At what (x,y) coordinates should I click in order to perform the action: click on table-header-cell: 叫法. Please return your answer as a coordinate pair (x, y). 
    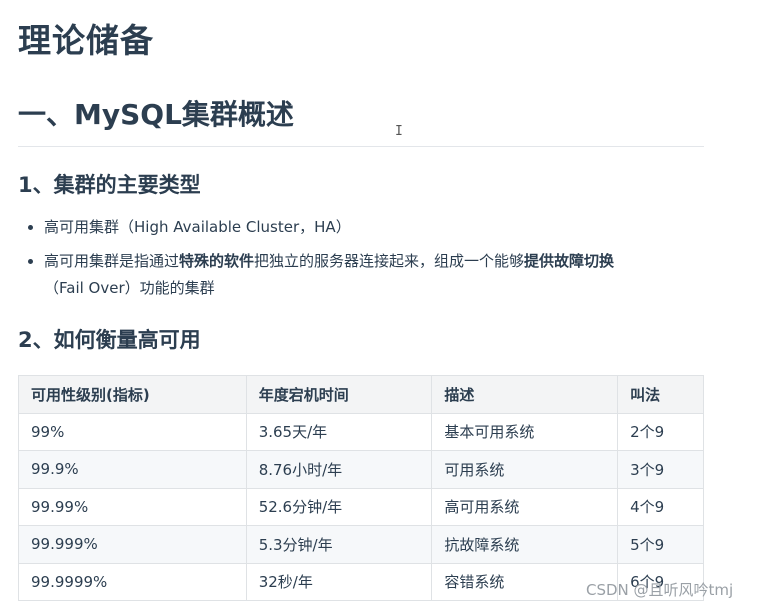
    Looking at the image, I should click on (660, 394).